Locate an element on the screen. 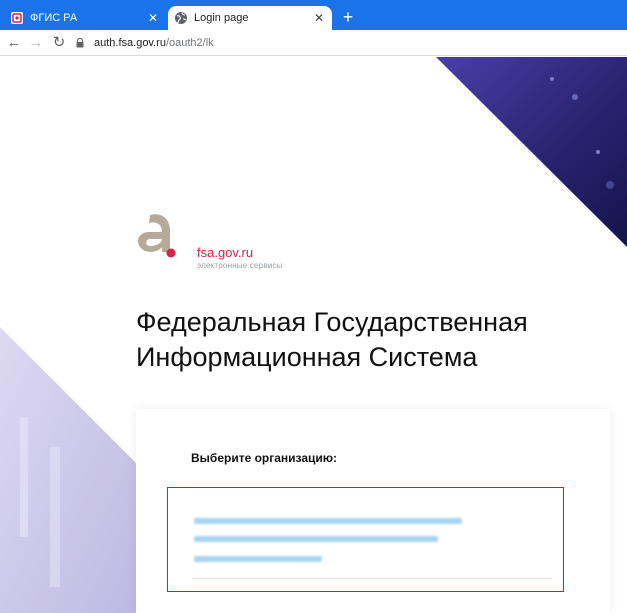  url-host: auth.fsa.gov.ru is located at coordinates (130, 43).